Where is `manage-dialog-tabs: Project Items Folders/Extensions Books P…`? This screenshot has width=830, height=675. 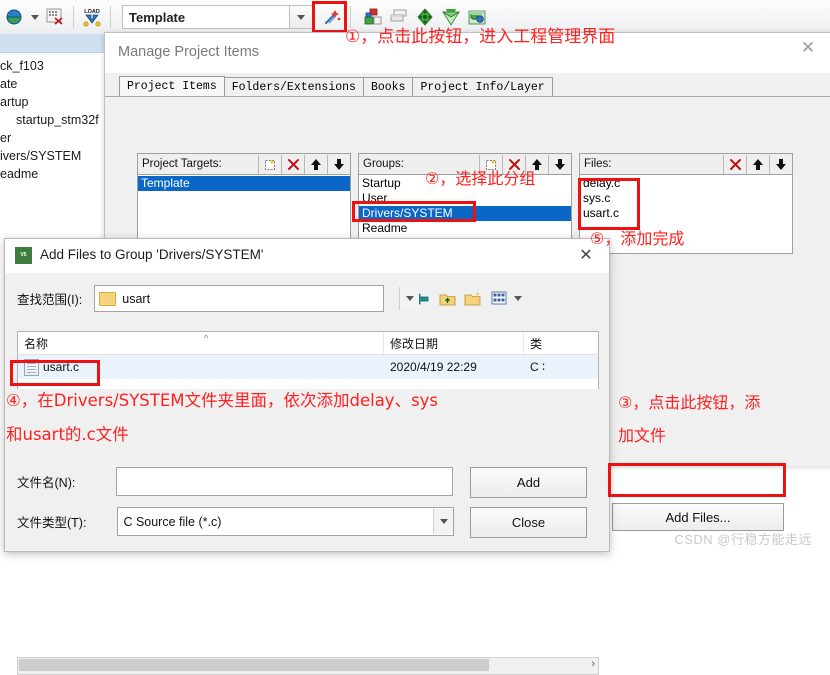 manage-dialog-tabs: Project Items Folders/Extensions Books P… is located at coordinates (336, 86).